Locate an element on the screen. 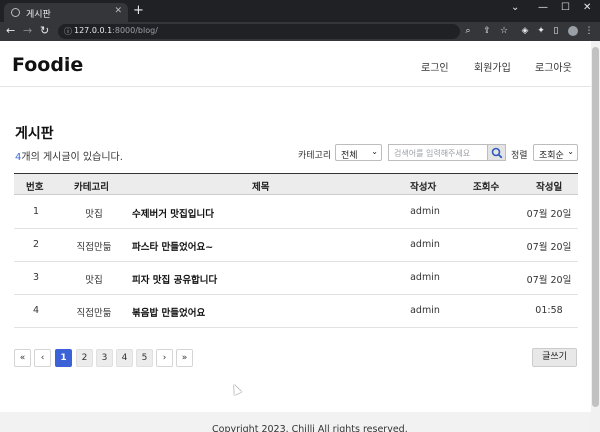  sort-select-value: 조회순 is located at coordinates (551, 156).